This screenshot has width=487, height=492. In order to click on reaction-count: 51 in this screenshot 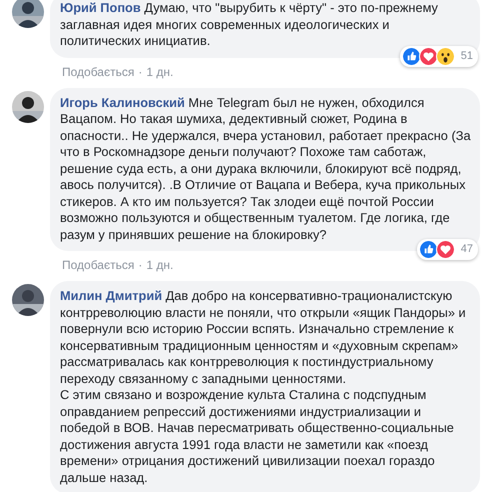, I will do `click(466, 56)`.